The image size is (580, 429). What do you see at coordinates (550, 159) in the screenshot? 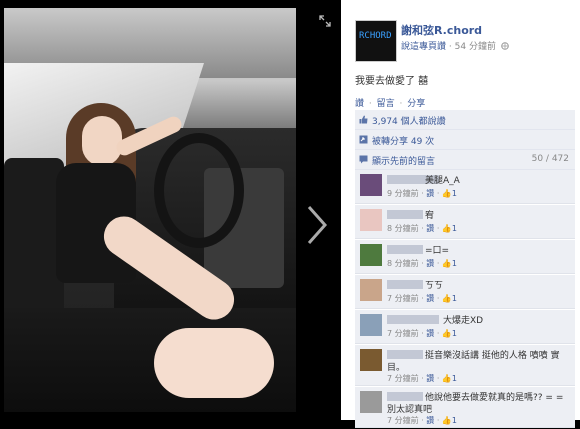
I see `comment-count: 50 / 472` at bounding box center [550, 159].